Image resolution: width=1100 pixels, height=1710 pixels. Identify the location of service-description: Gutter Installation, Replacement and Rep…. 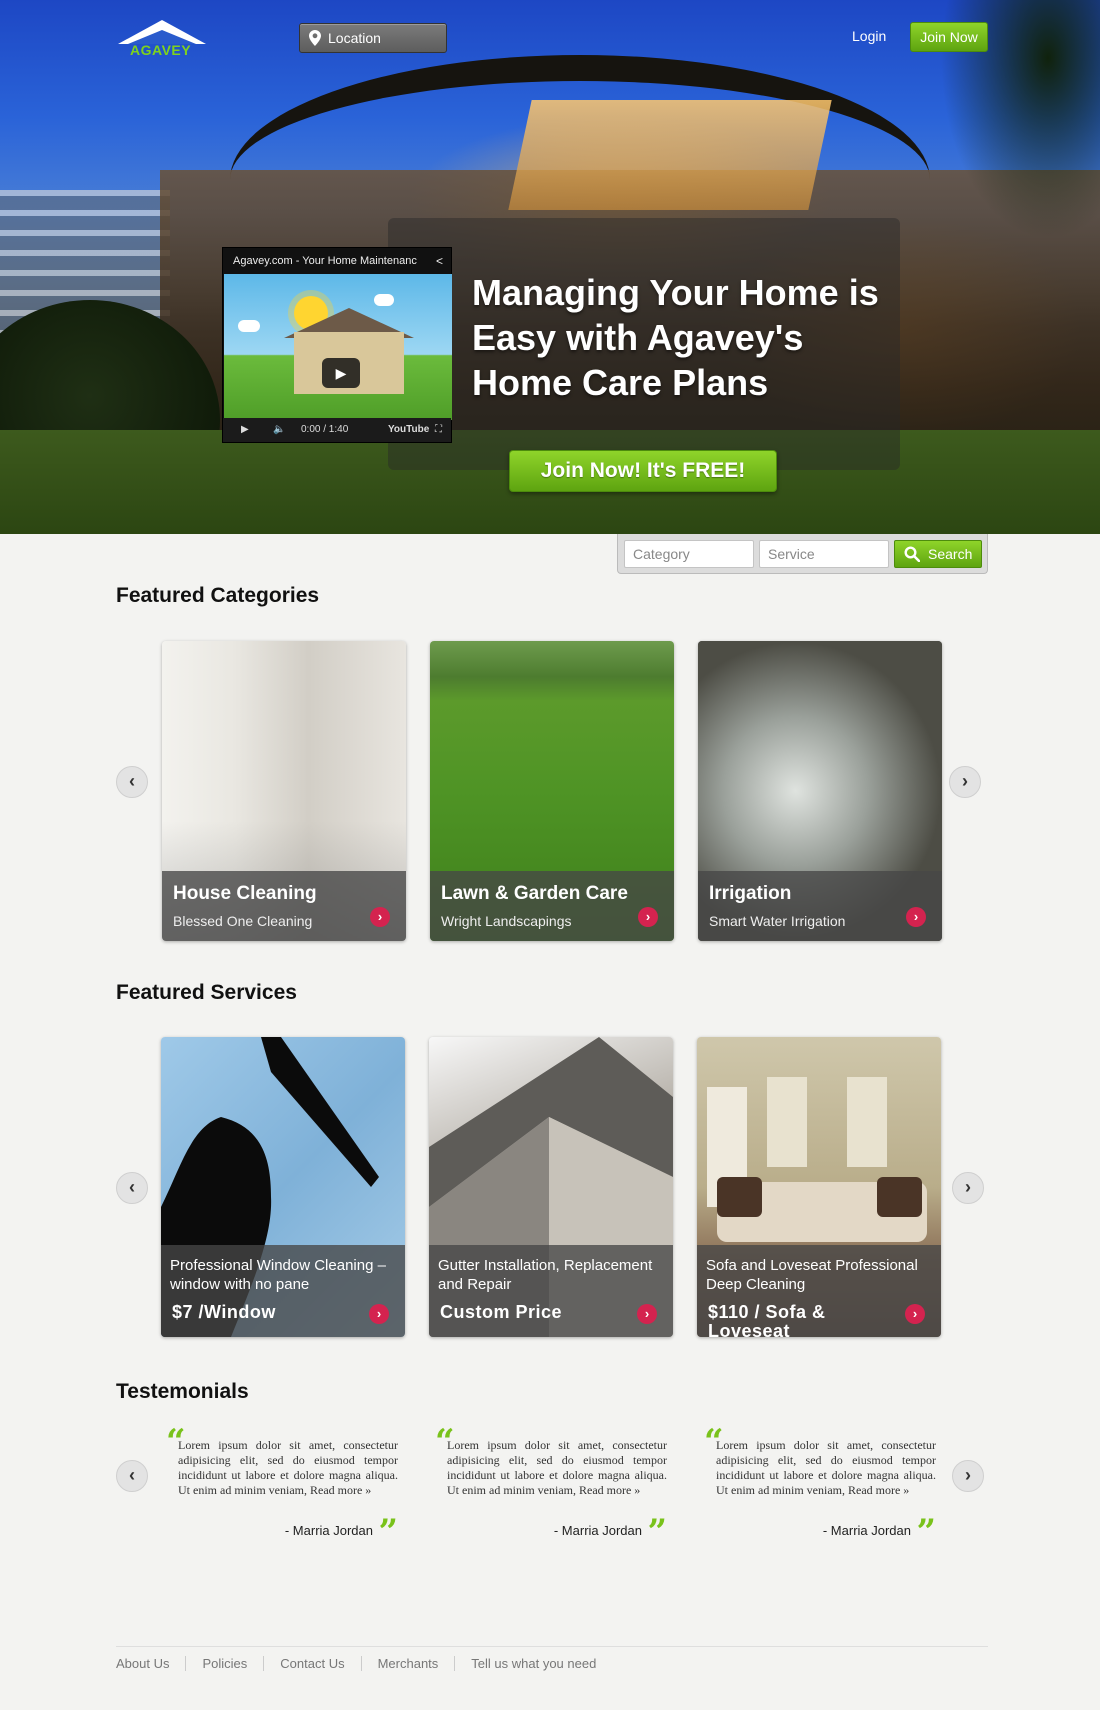
(545, 1275).